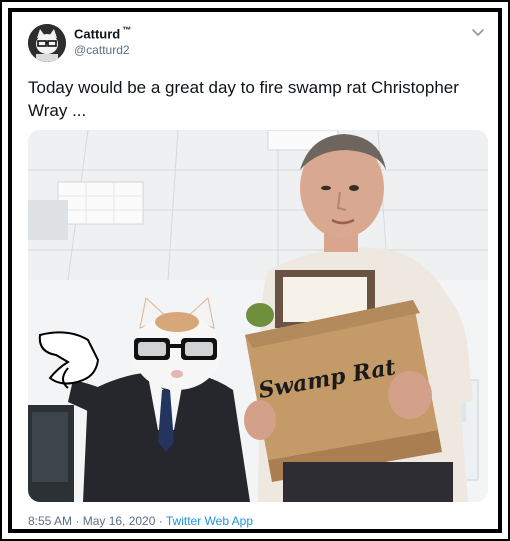 This screenshot has height=541, width=510. I want to click on display-name: Catturd ™, so click(102, 33).